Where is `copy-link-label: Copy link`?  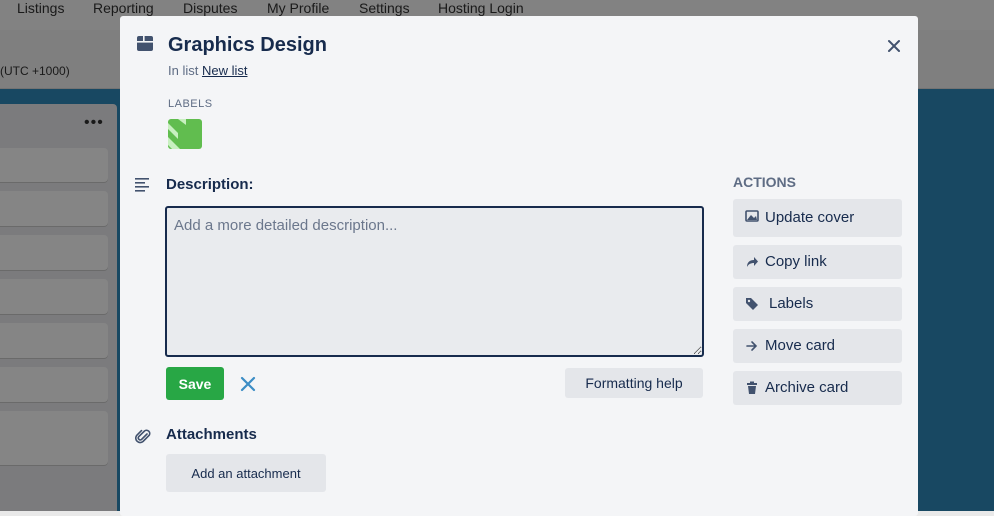
copy-link-label: Copy link is located at coordinates (796, 261).